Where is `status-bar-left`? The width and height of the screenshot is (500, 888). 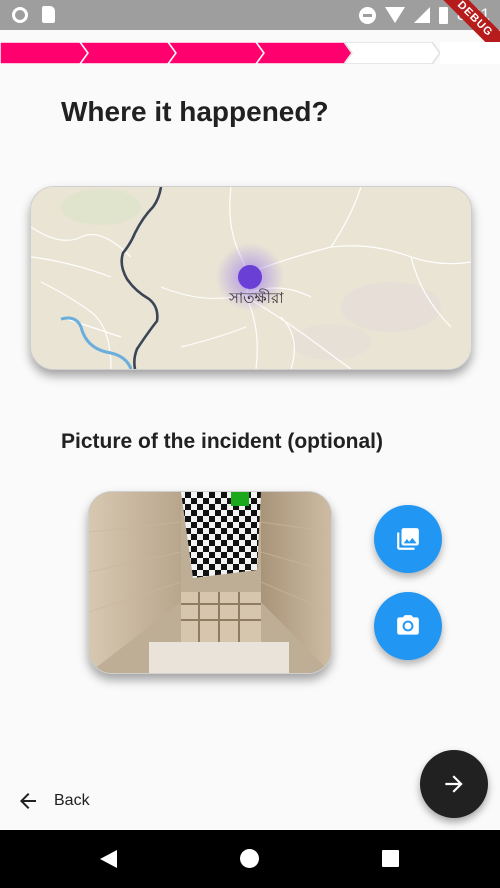 status-bar-left is located at coordinates (33, 14).